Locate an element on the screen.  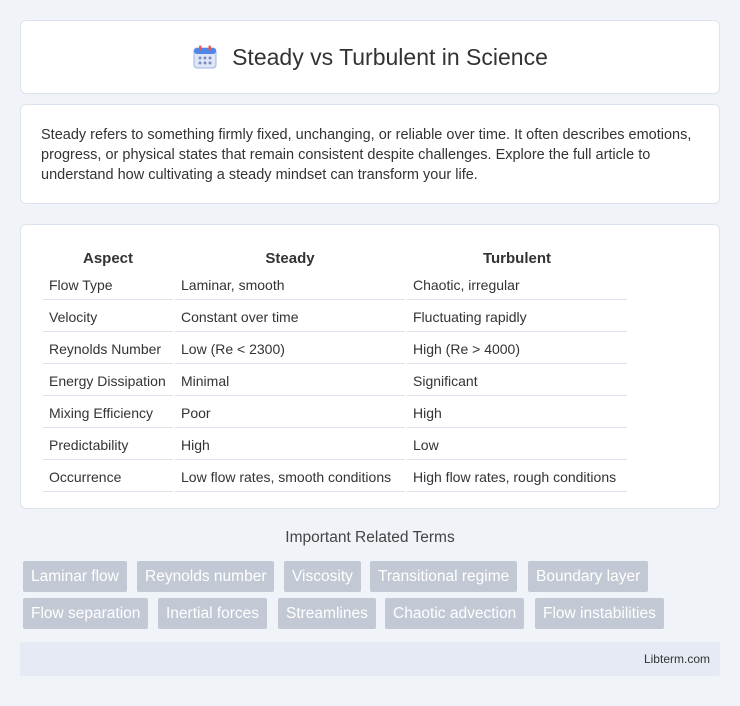
table-cell: Fluctuating rapidly is located at coordinates (517, 317).